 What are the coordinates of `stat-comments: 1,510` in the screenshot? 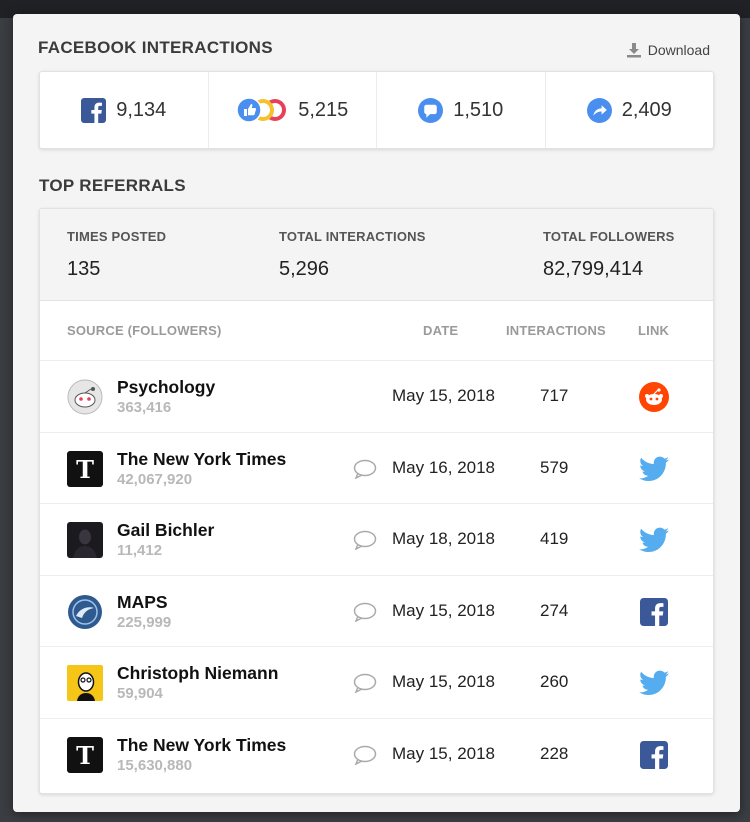 It's located at (461, 110).